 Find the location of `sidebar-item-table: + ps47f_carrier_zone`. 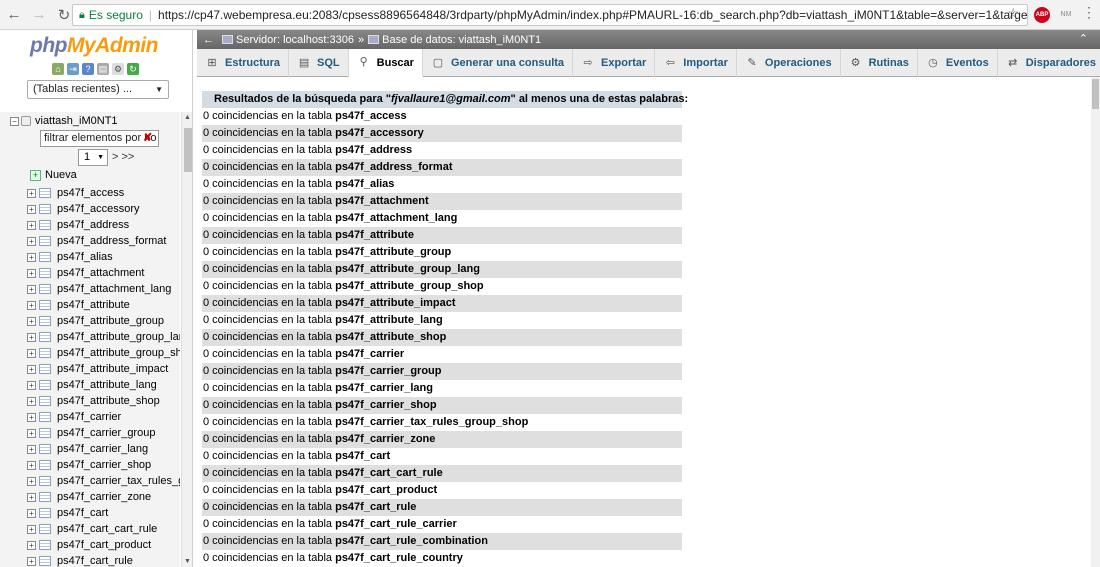

sidebar-item-table: + ps47f_carrier_zone is located at coordinates (103, 497).